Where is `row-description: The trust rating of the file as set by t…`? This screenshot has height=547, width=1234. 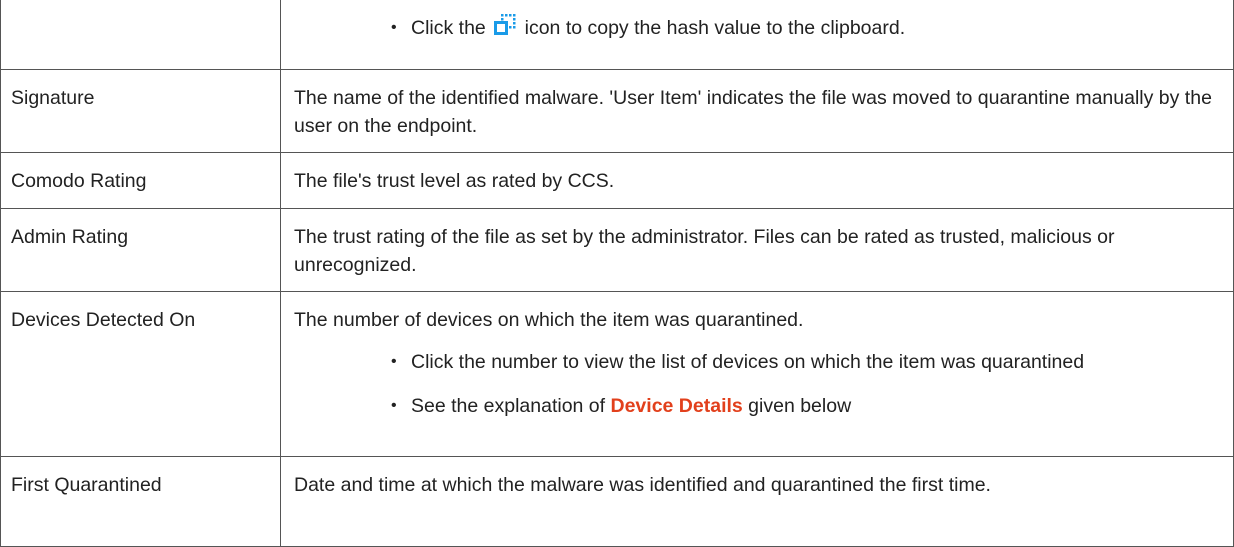 row-description: The trust rating of the file as set by t… is located at coordinates (757, 250).